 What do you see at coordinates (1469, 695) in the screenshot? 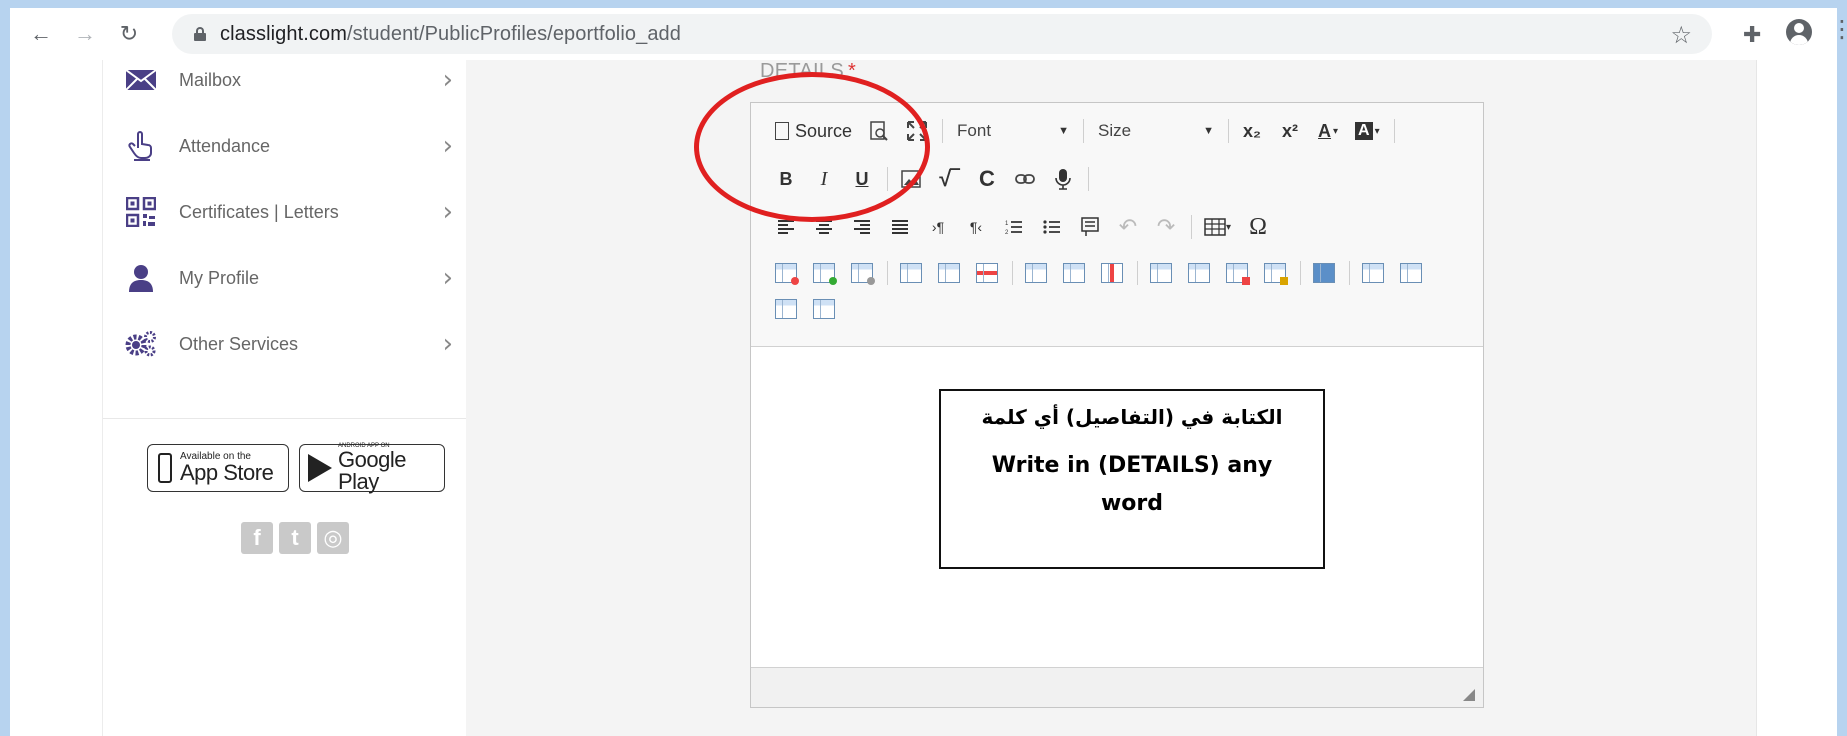
I see `resize-handle-icon` at bounding box center [1469, 695].